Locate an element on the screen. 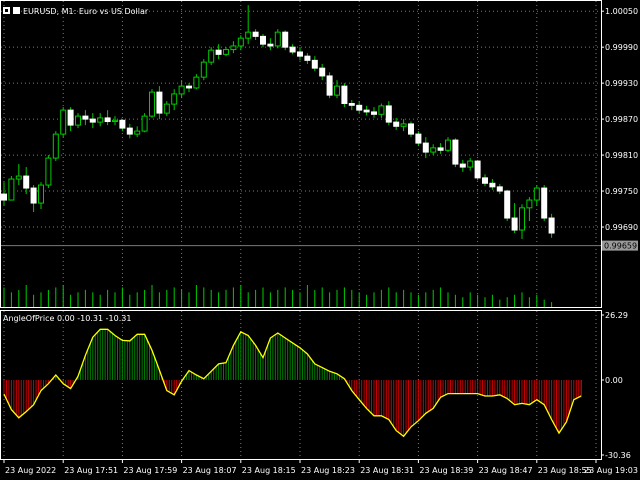 This screenshot has width=640, height=480. time-tick-label: 23 Aug 18:07 is located at coordinates (210, 470).